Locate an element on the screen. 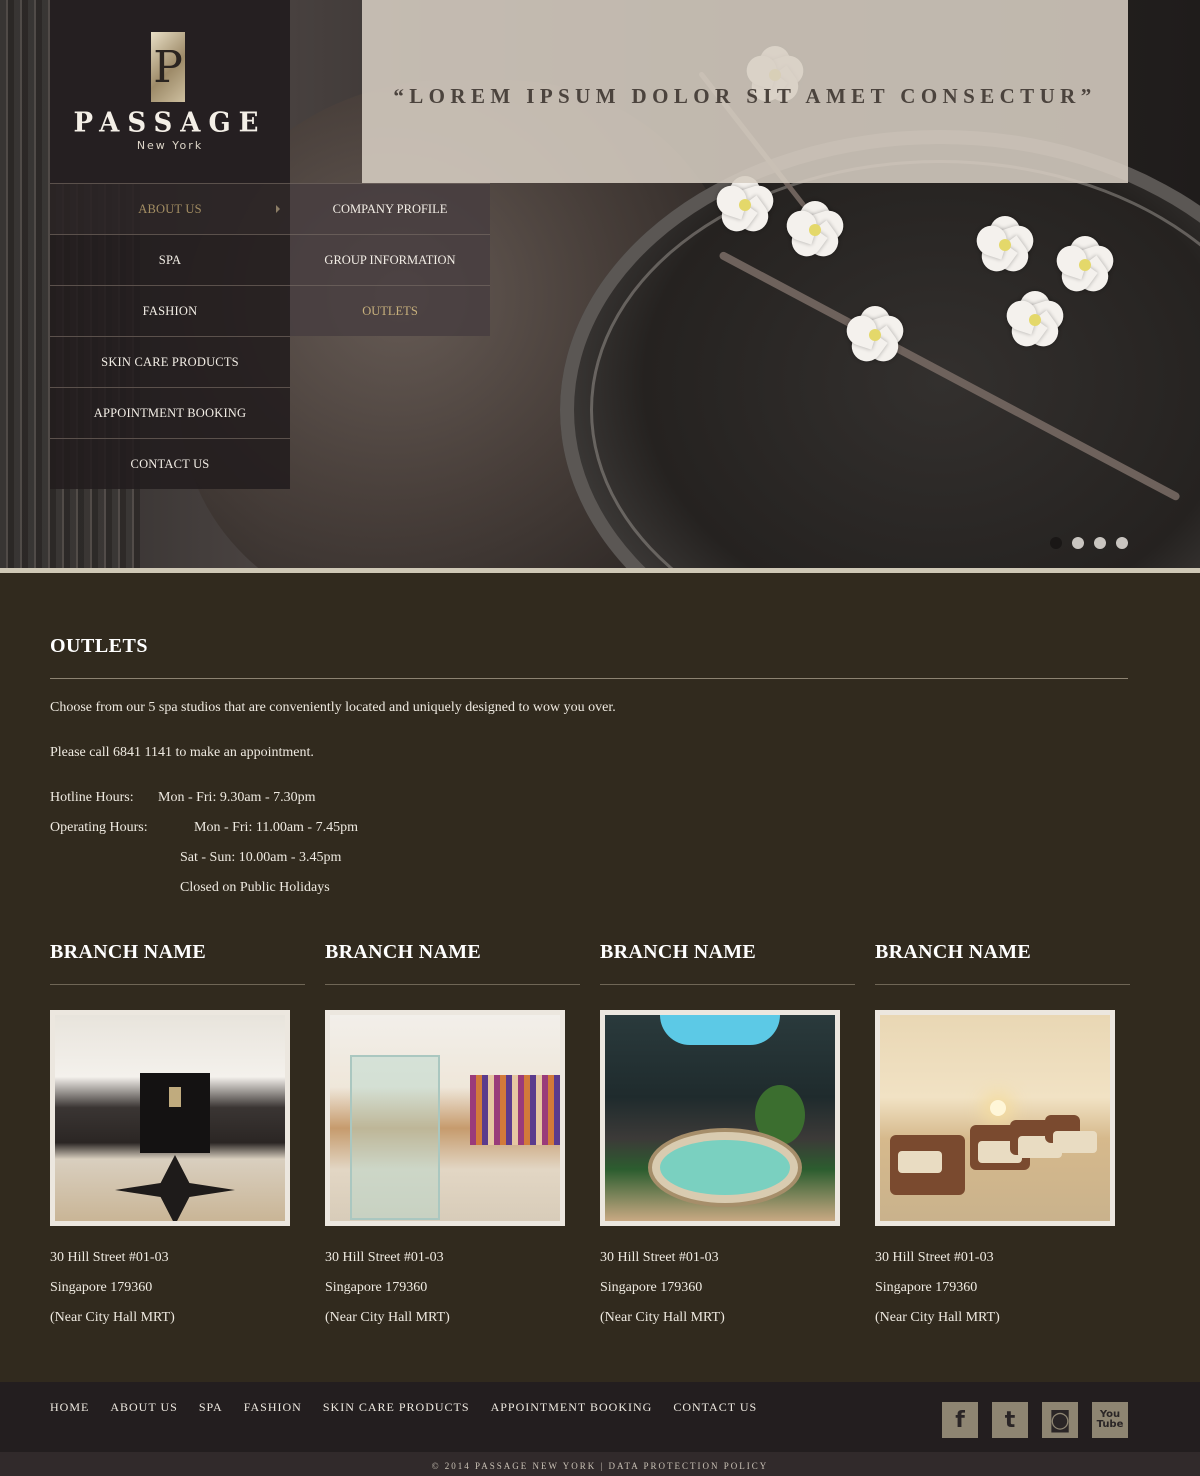  logo: P PASSAGE New York is located at coordinates (170, 91).